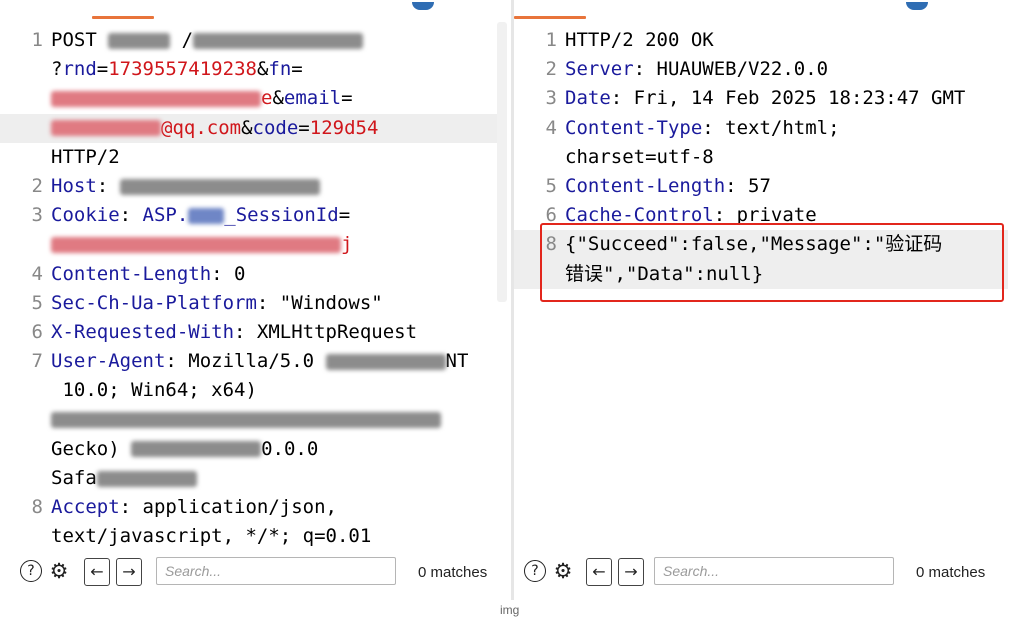 The width and height of the screenshot is (1022, 619). I want to click on response-search-input, so click(774, 571).